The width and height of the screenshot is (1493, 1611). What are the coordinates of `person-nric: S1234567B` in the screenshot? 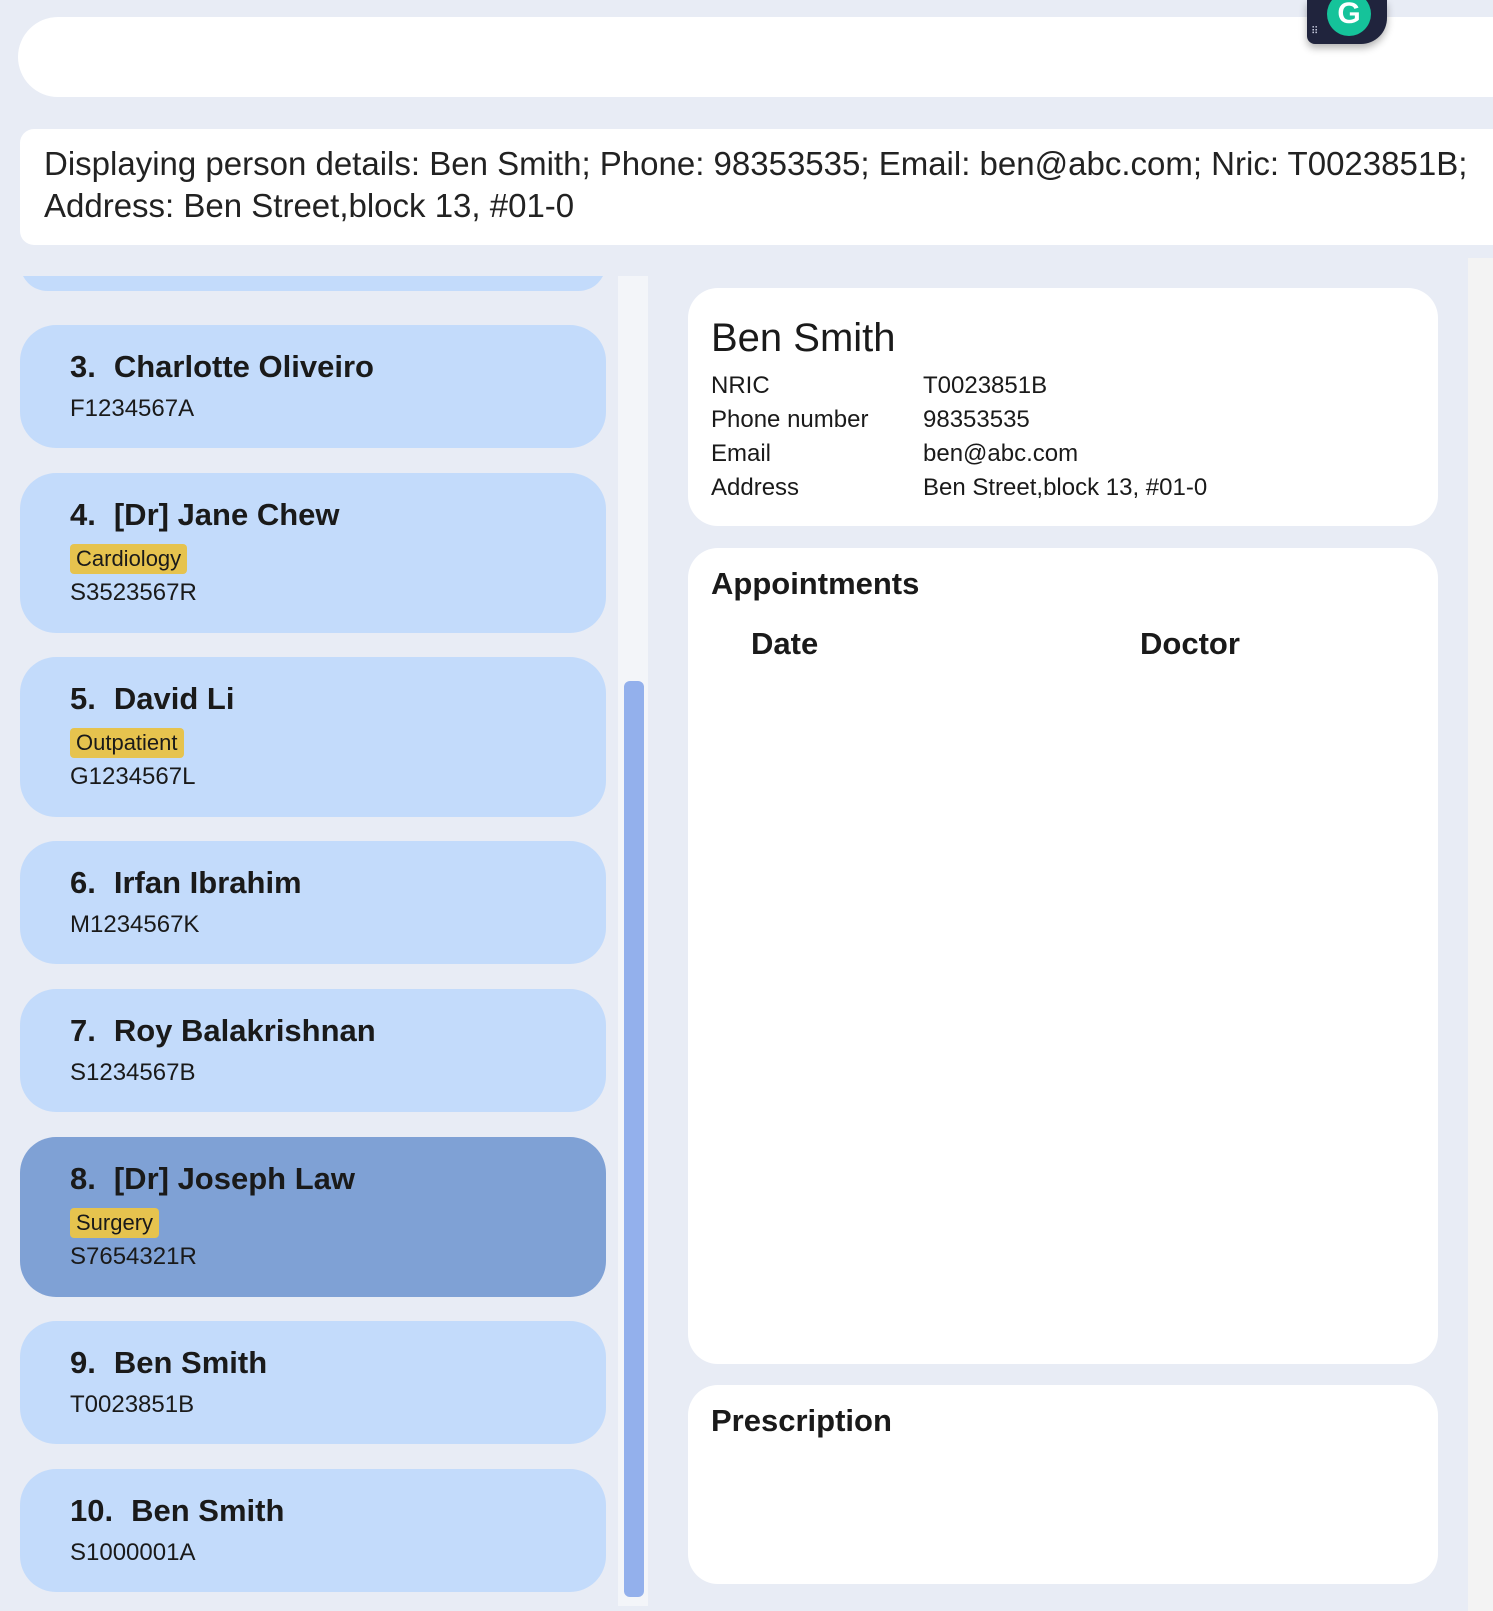 It's located at (133, 1072).